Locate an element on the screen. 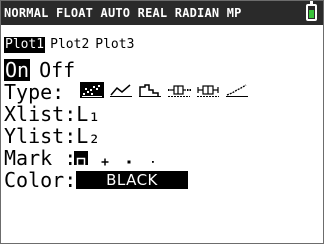 This screenshot has height=244, width=324. status-bar: NORMAL FLOAT AUTO REAL RADIAN MP is located at coordinates (162, 13).